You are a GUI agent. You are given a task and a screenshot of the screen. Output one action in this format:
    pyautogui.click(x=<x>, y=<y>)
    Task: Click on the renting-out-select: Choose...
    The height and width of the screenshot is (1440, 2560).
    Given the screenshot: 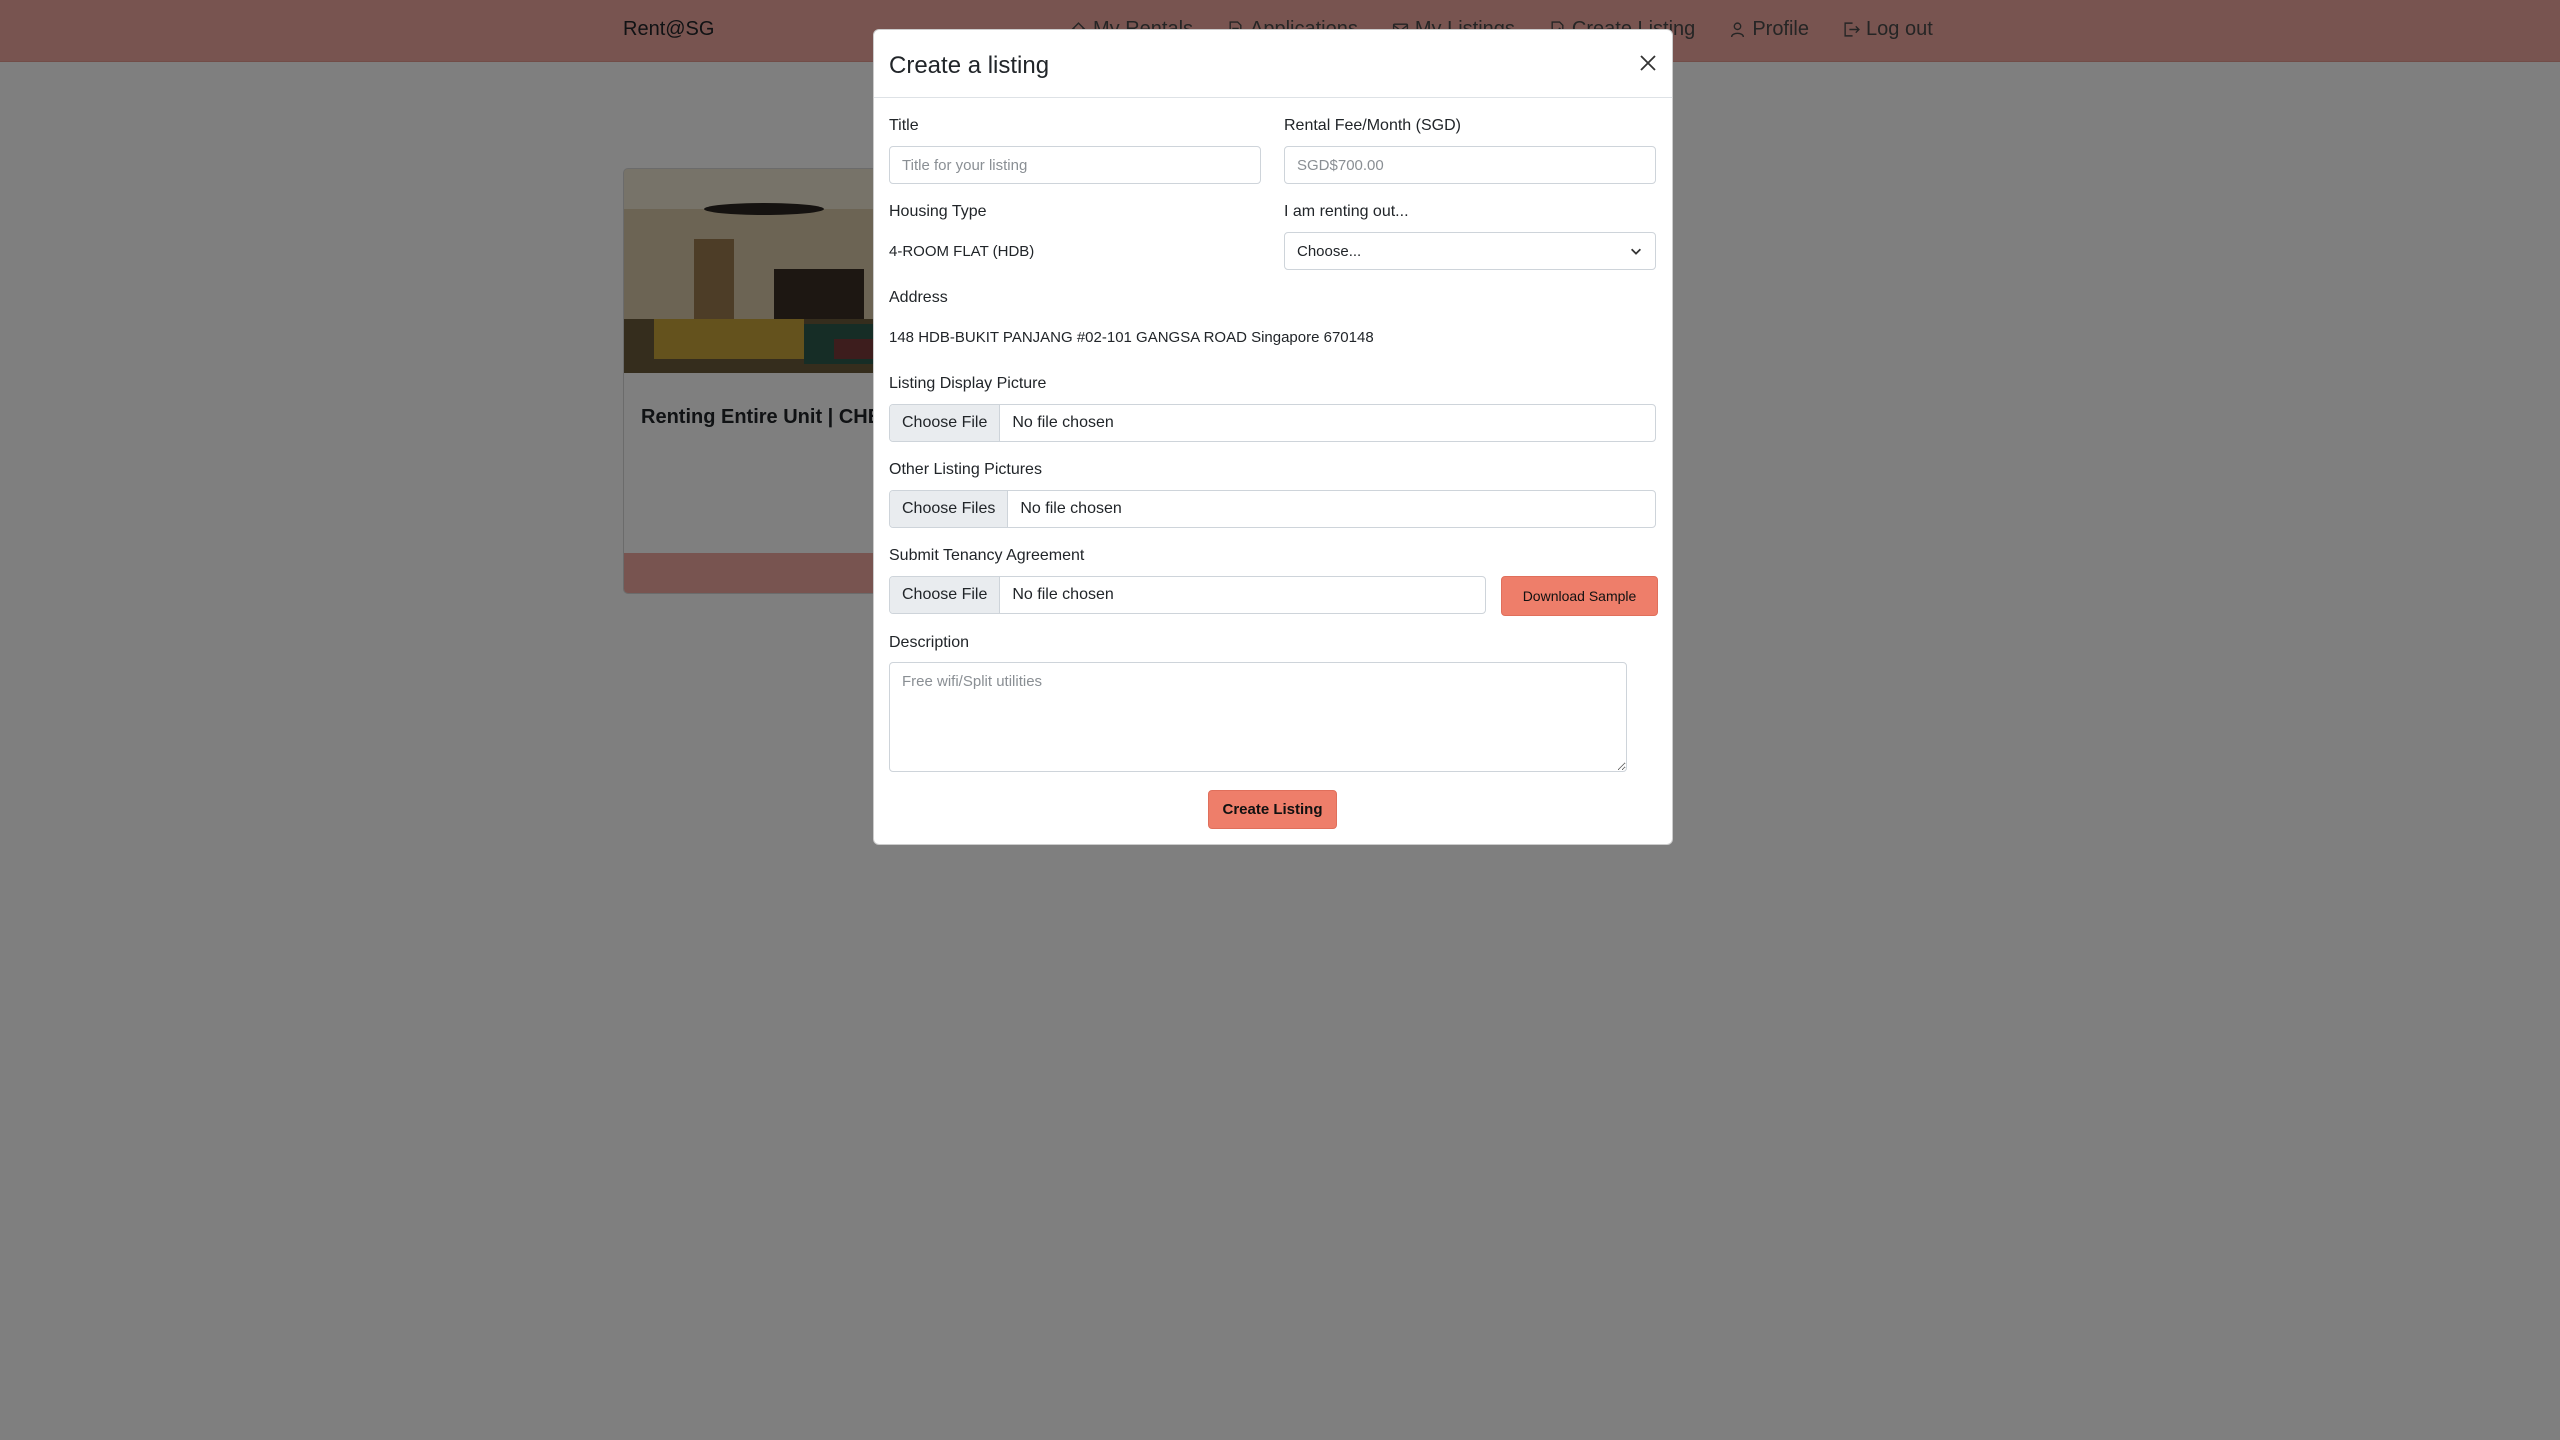 What is the action you would take?
    pyautogui.click(x=1470, y=251)
    